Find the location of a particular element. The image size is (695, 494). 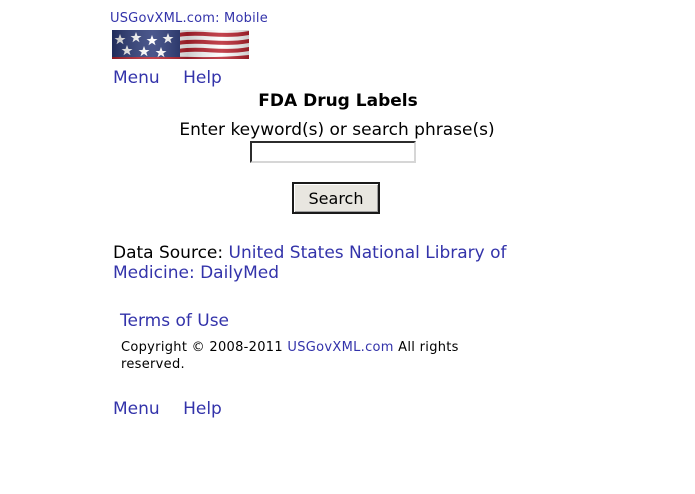

bottom-nav: Menu Help is located at coordinates (176, 409).